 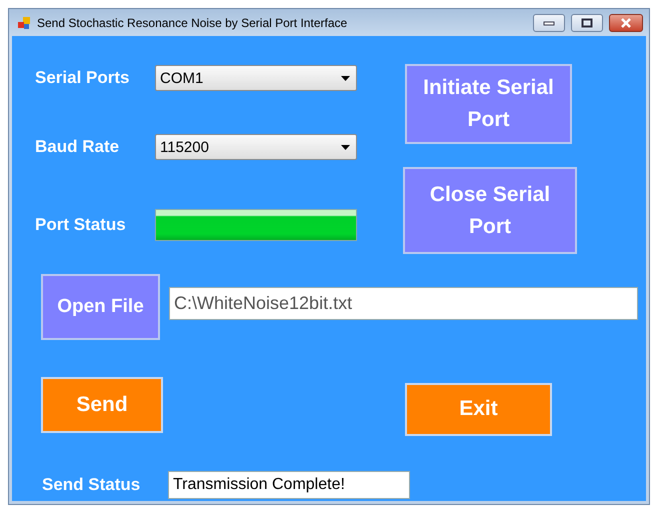 I want to click on exit-button: Exit, so click(x=478, y=409).